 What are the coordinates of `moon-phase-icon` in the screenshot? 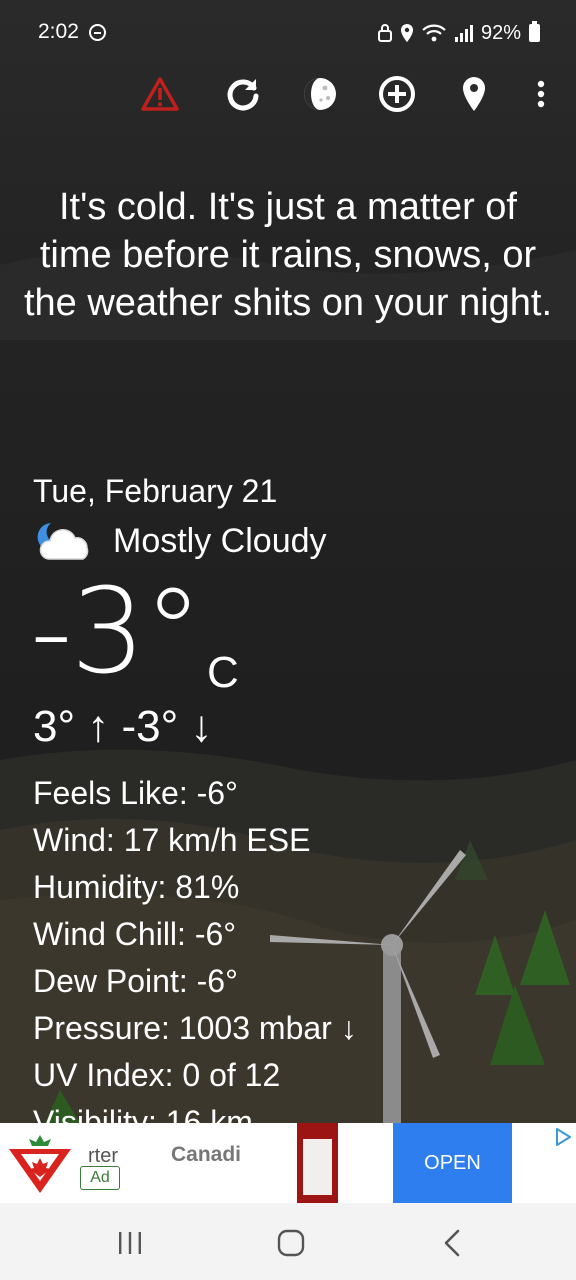 It's located at (320, 94).